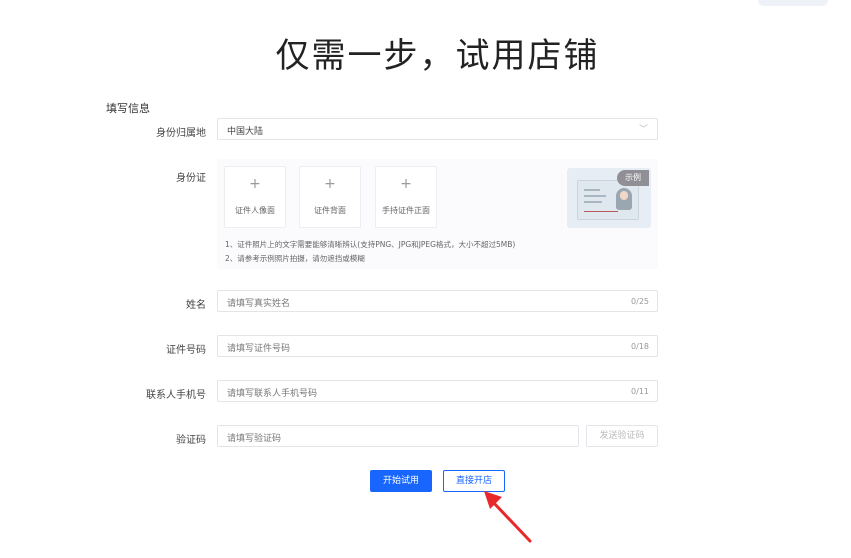 The image size is (851, 558). What do you see at coordinates (176, 395) in the screenshot?
I see `phone-label: 联系人手机号` at bounding box center [176, 395].